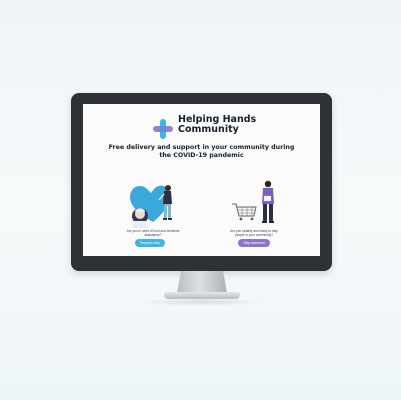  What do you see at coordinates (202, 282) in the screenshot?
I see `monitor-stand-neck` at bounding box center [202, 282].